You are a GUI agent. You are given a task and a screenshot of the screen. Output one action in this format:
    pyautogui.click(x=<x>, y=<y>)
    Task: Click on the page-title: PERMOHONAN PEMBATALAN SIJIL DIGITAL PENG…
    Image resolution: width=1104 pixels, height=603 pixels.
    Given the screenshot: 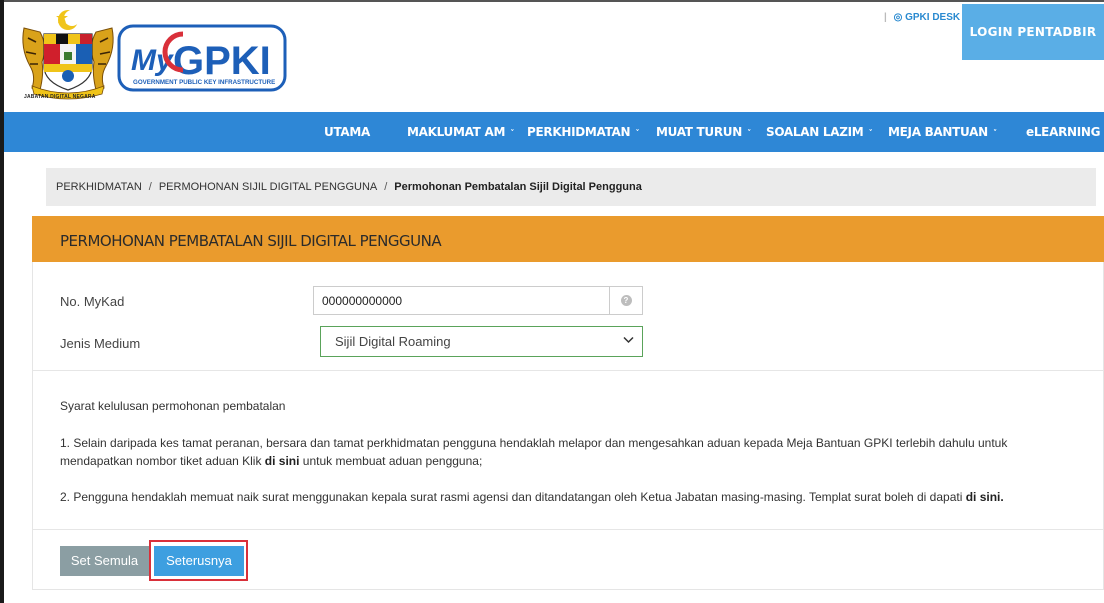 What is the action you would take?
    pyautogui.click(x=251, y=241)
    